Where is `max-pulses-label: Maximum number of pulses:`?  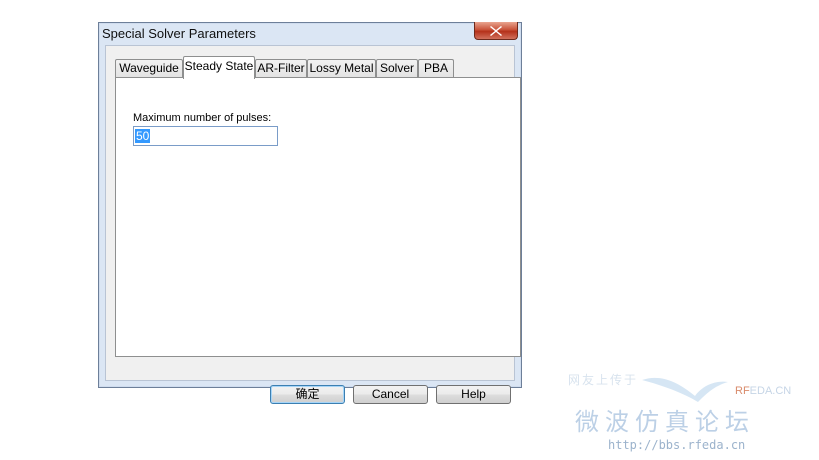 max-pulses-label: Maximum number of pulses: is located at coordinates (202, 118).